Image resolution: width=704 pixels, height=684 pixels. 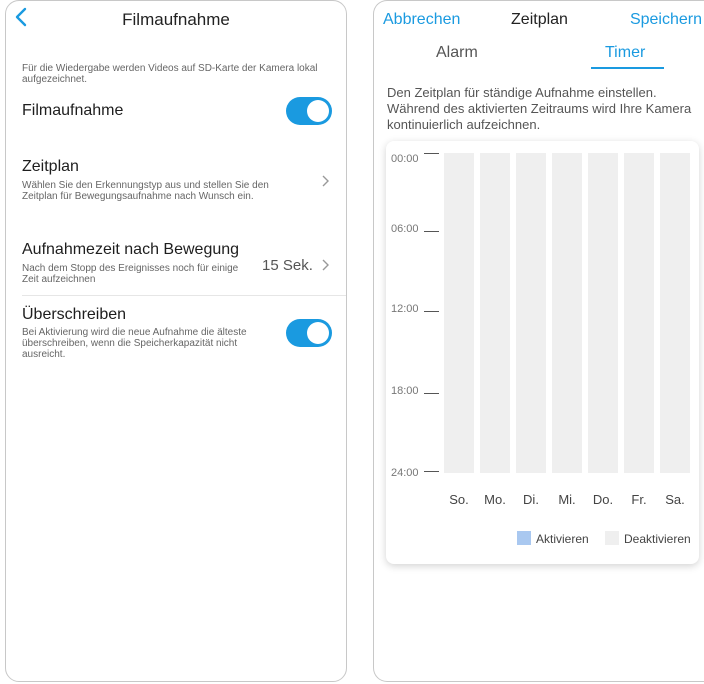 I want to click on page-title: Filmaufnahme, so click(x=176, y=19).